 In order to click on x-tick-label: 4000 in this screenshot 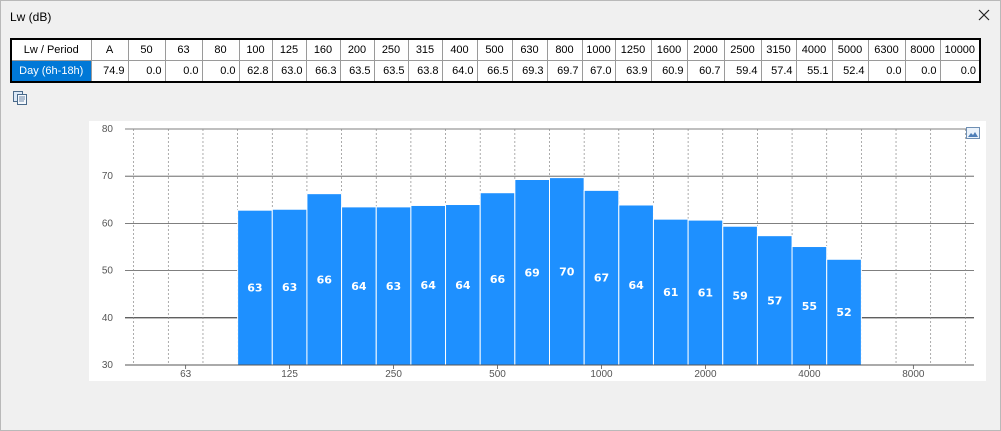, I will do `click(809, 374)`.